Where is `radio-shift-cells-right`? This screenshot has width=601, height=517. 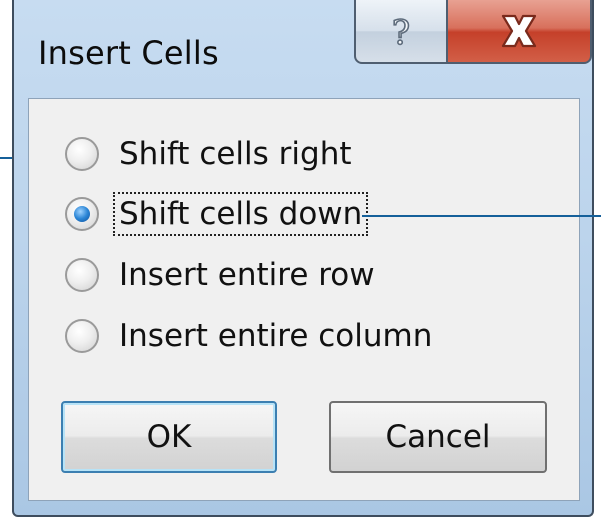 radio-shift-cells-right is located at coordinates (82, 154).